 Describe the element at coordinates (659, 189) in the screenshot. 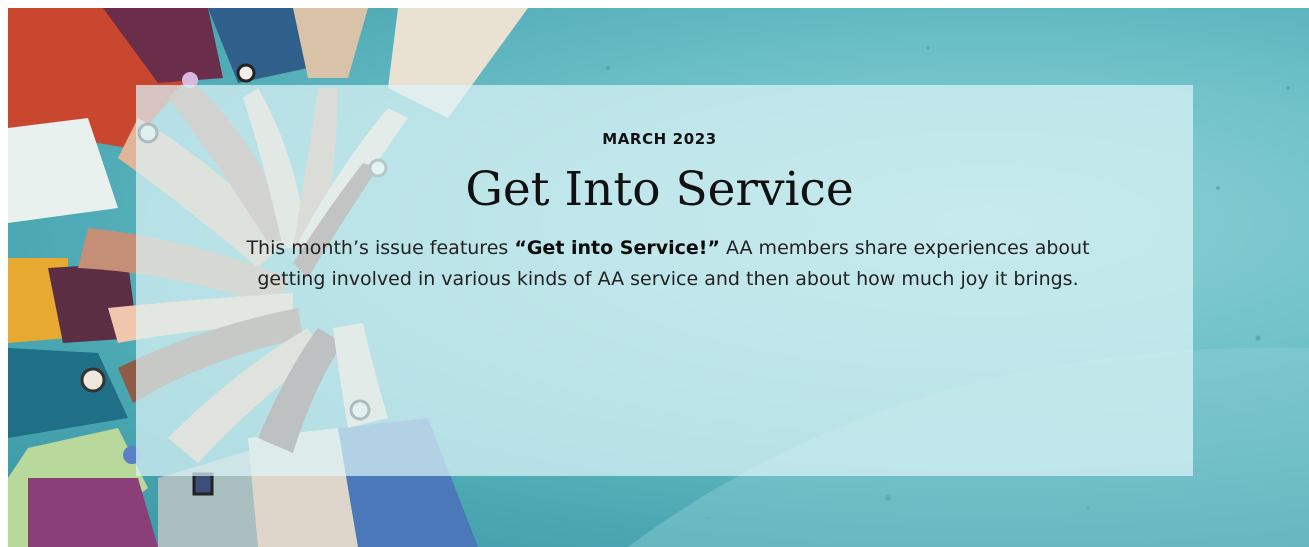

I see `page-title: Get Into Service` at that location.